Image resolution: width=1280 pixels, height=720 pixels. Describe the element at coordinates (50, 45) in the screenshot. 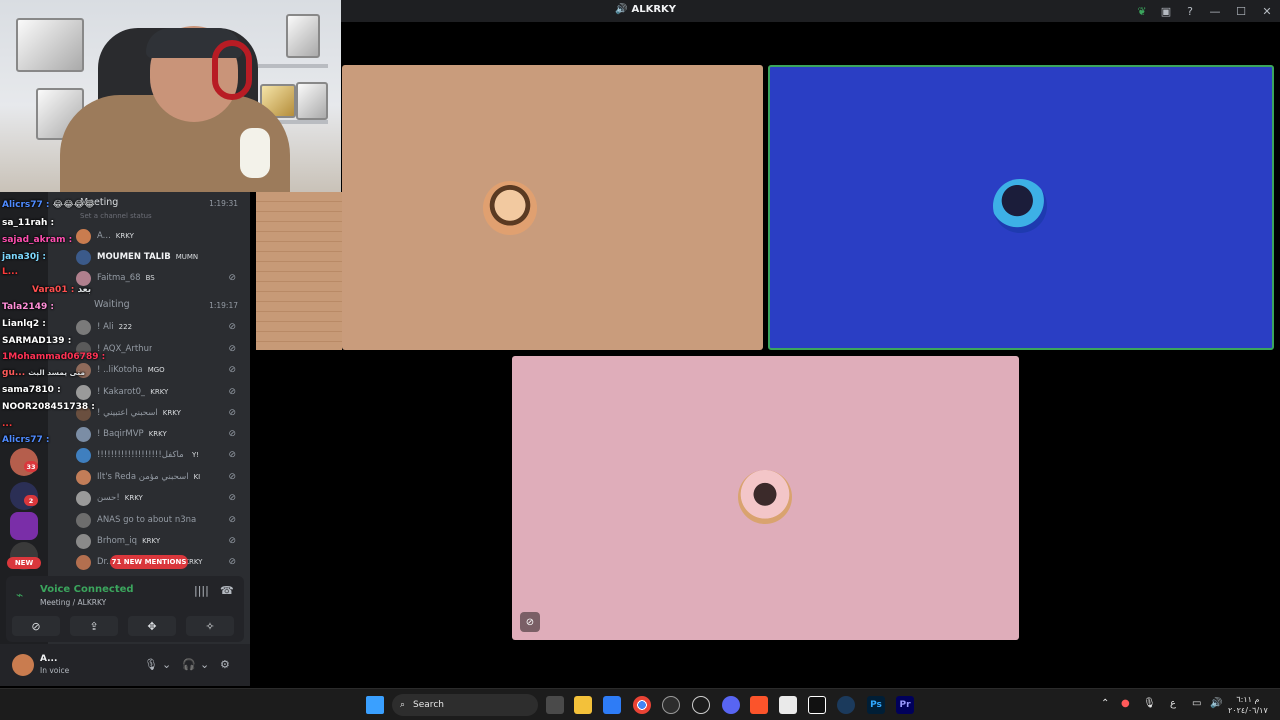

I see `silver-play-button-plaque` at that location.